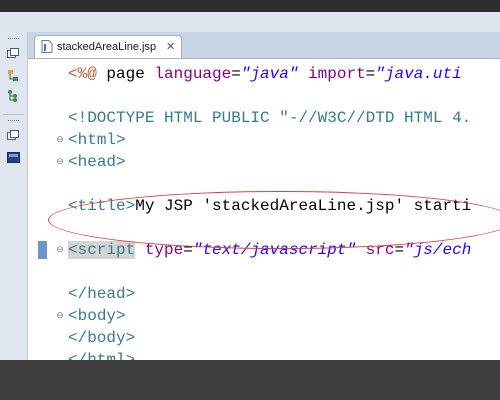 The image size is (500, 400). I want to click on code-token: <!DOCTYPE, so click(116, 118).